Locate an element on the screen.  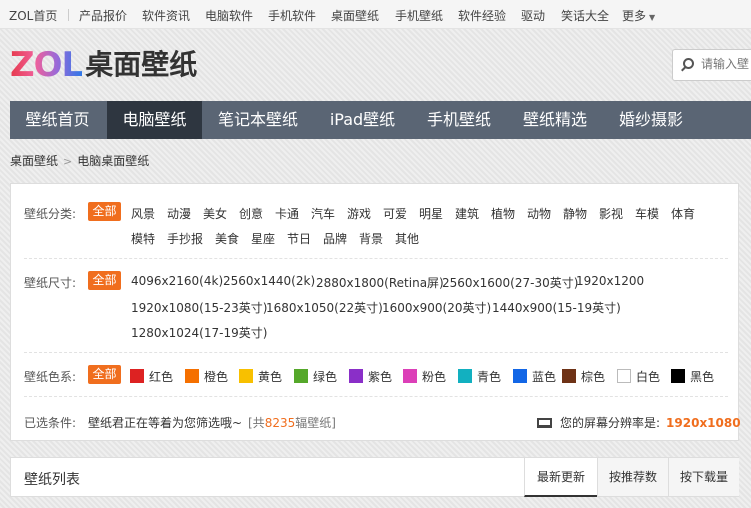
color-all-button: 全部 is located at coordinates (104, 374).